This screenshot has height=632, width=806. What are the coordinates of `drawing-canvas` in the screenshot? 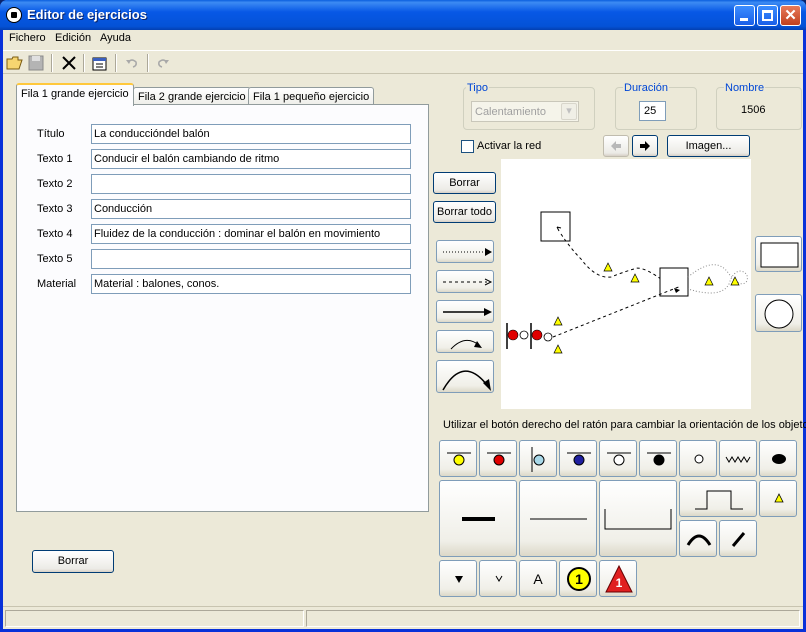 It's located at (626, 284).